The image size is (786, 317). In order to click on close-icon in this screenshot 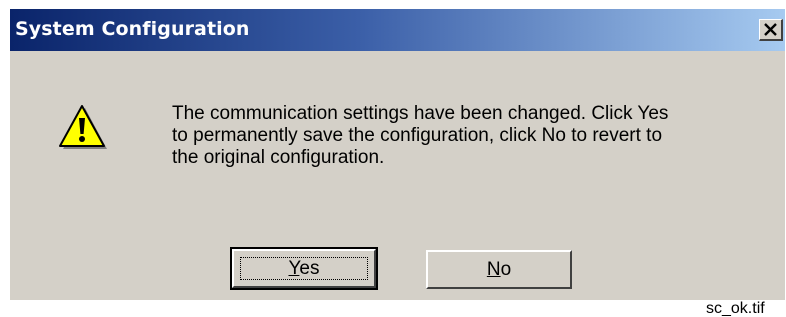, I will do `click(770, 29)`.